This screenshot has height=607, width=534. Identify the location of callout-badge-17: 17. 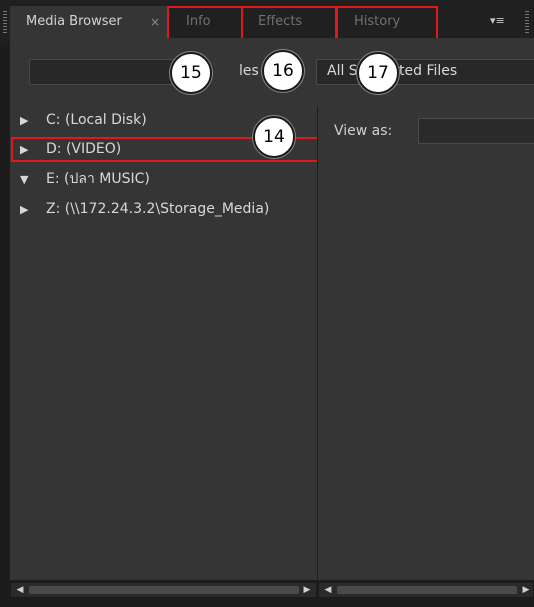
(378, 73).